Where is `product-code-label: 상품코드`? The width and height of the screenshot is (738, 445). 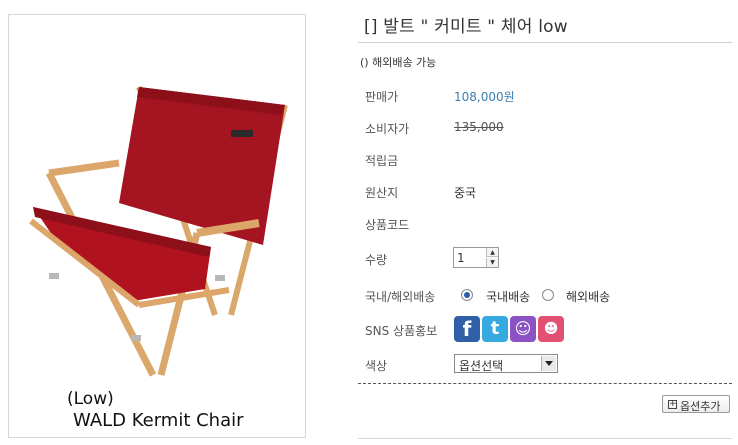 product-code-label: 상품코드 is located at coordinates (387, 225).